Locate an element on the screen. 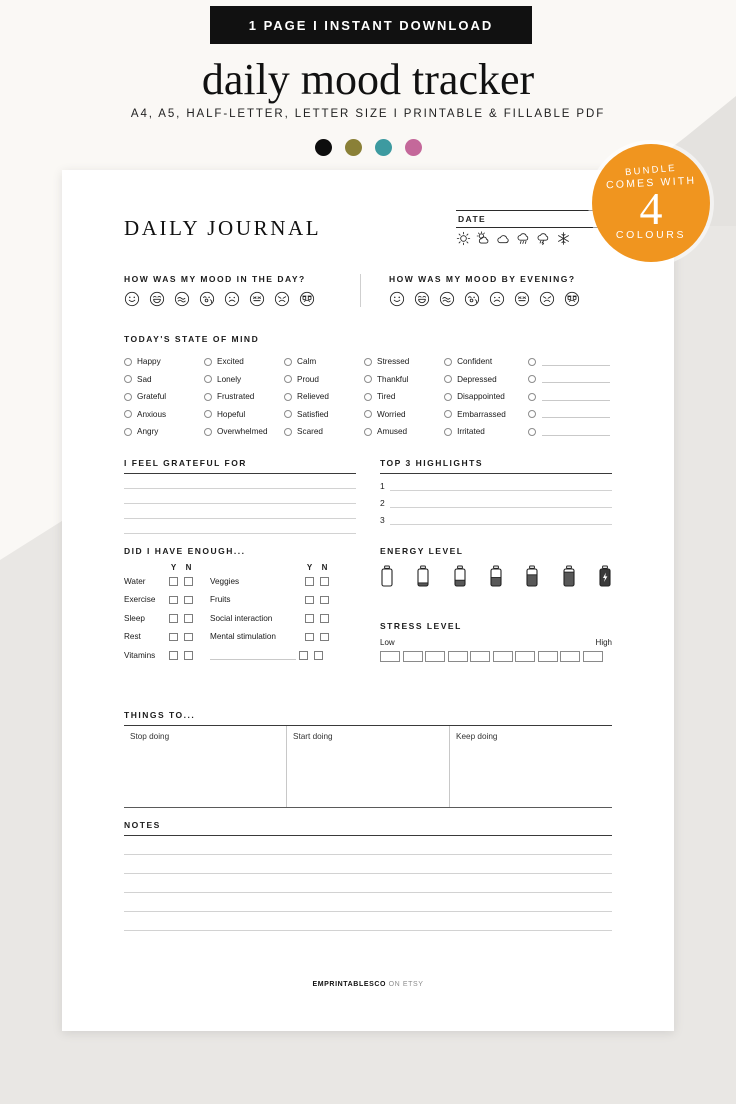  enough-row: Social interaction is located at coordinates (271, 618).